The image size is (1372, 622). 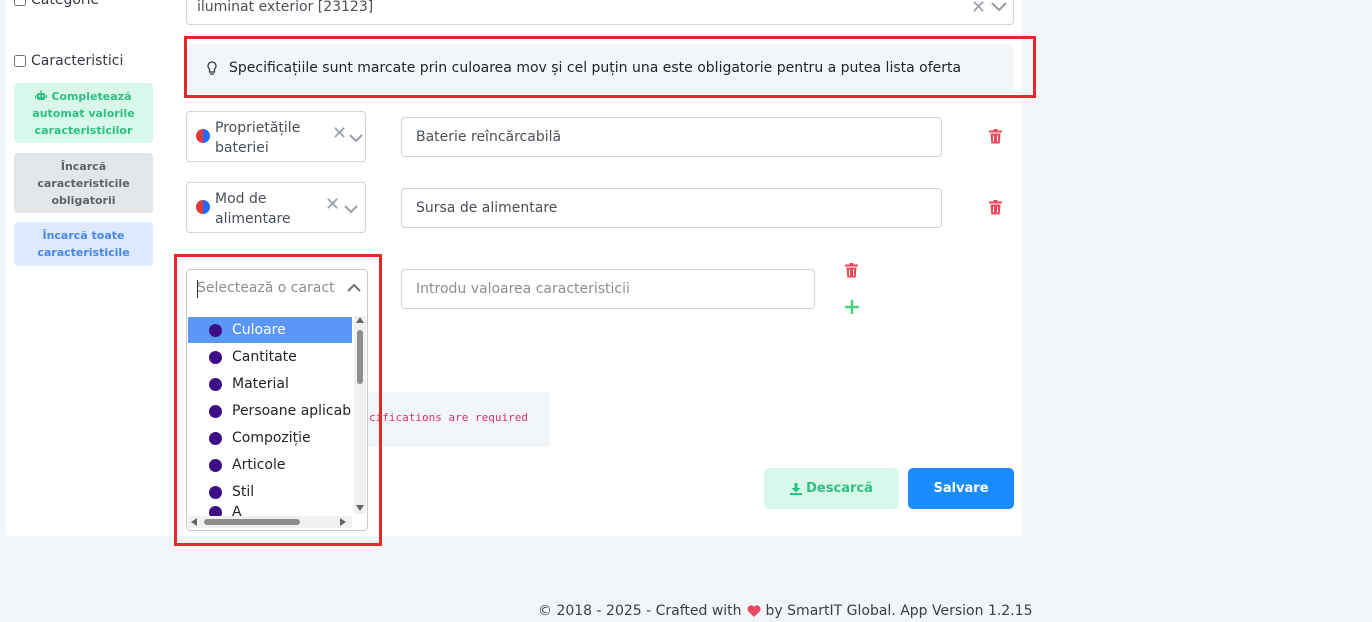 What do you see at coordinates (253, 209) in the screenshot?
I see `attribute-select-2-value: Mod de alimentare` at bounding box center [253, 209].